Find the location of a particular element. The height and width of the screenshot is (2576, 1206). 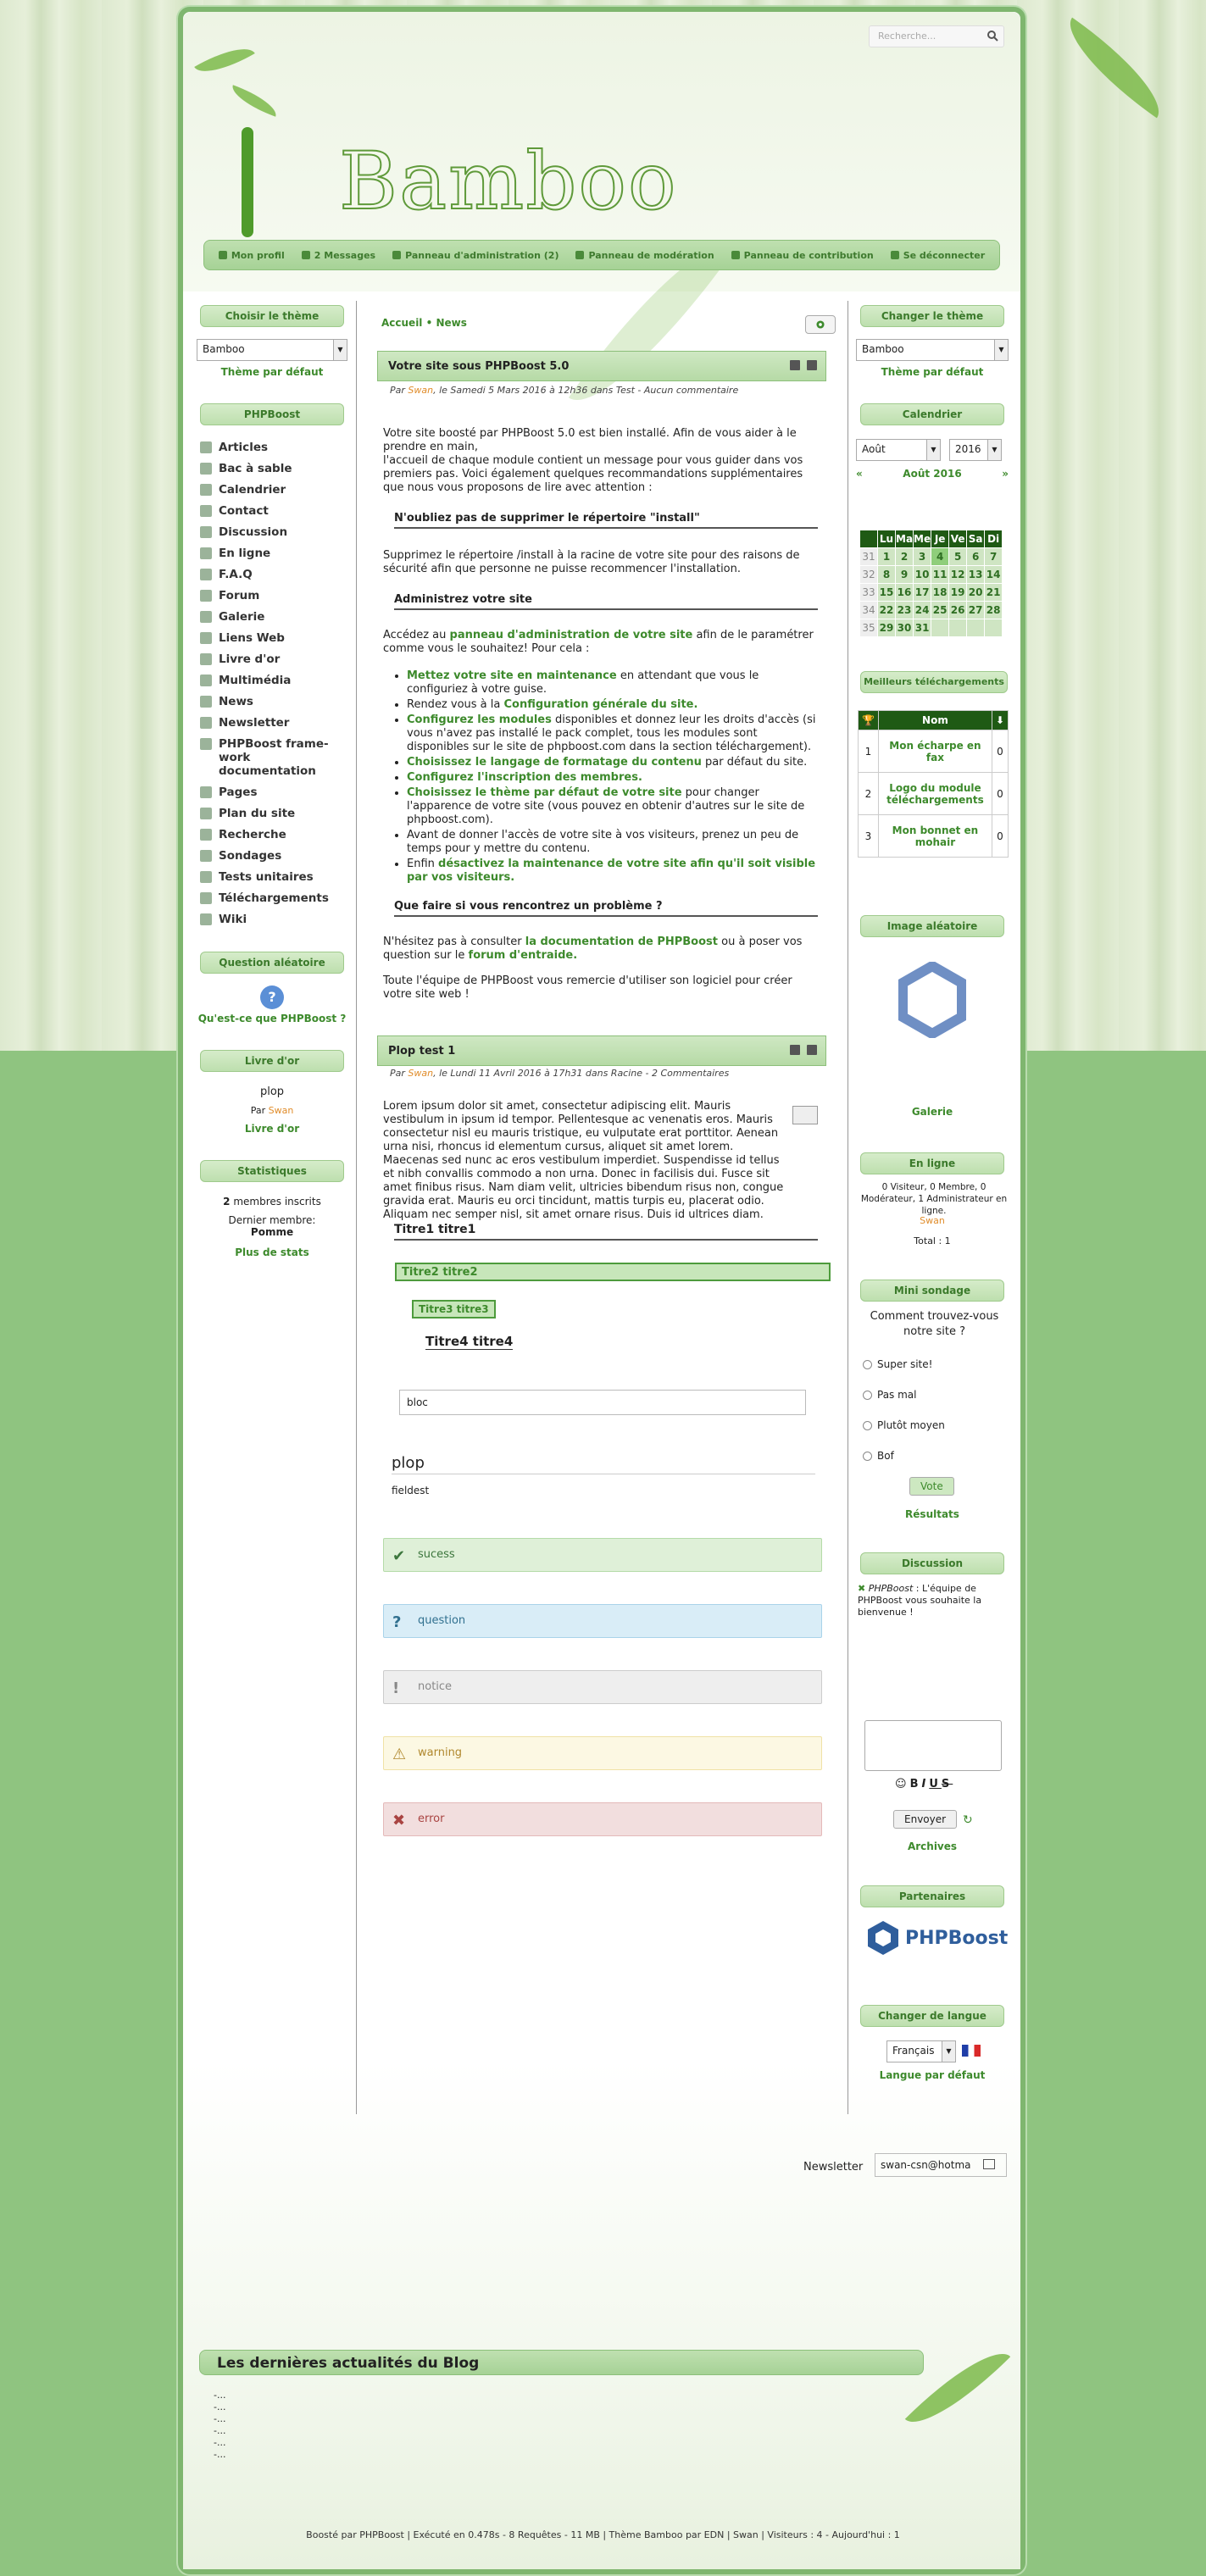

language-select: Français ▼ is located at coordinates (921, 2051).